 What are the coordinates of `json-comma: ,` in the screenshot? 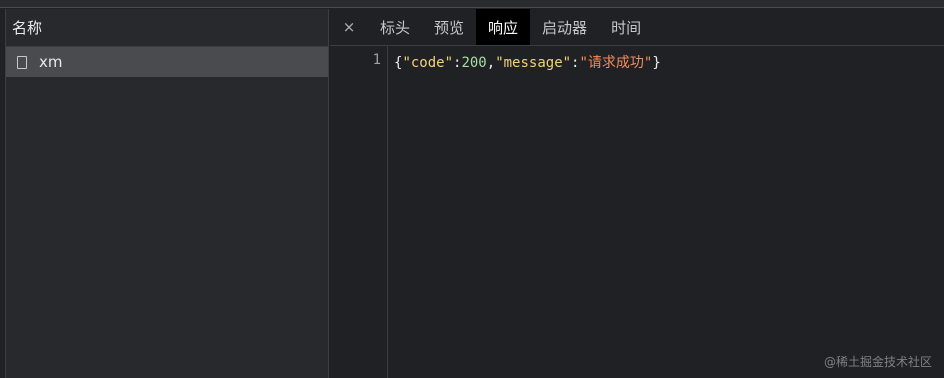 It's located at (491, 63).